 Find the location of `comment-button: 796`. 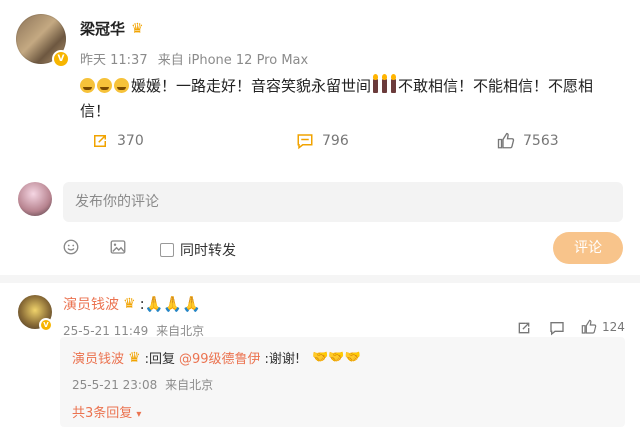

comment-button: 796 is located at coordinates (322, 141).